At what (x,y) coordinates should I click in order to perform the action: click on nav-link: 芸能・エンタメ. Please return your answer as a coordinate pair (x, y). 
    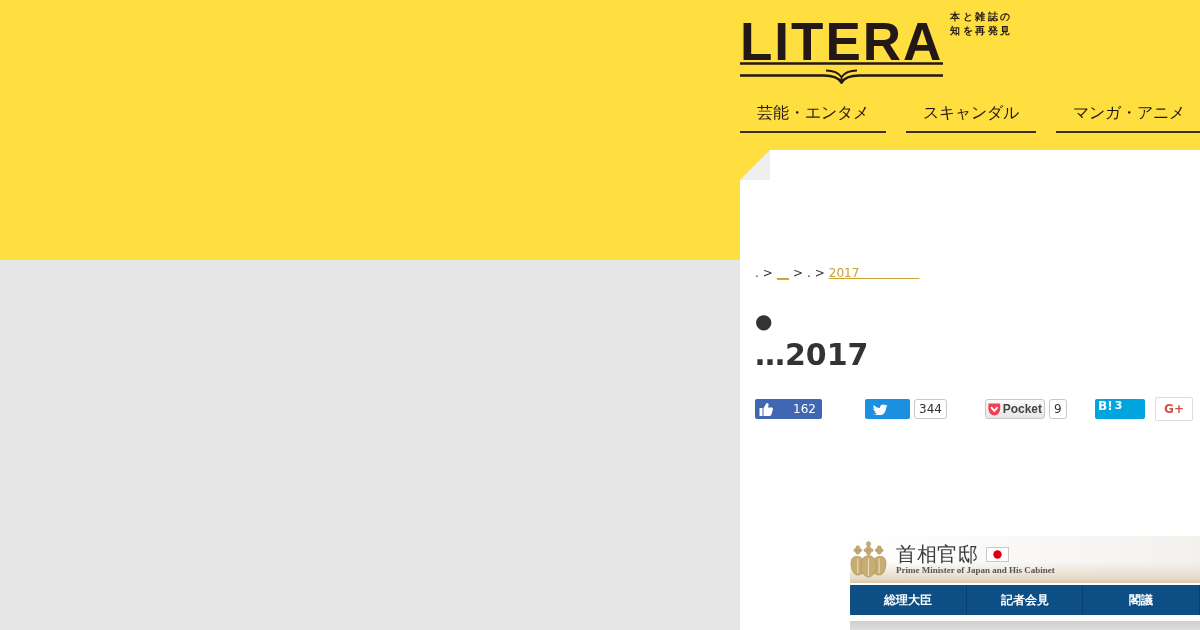
    Looking at the image, I should click on (813, 113).